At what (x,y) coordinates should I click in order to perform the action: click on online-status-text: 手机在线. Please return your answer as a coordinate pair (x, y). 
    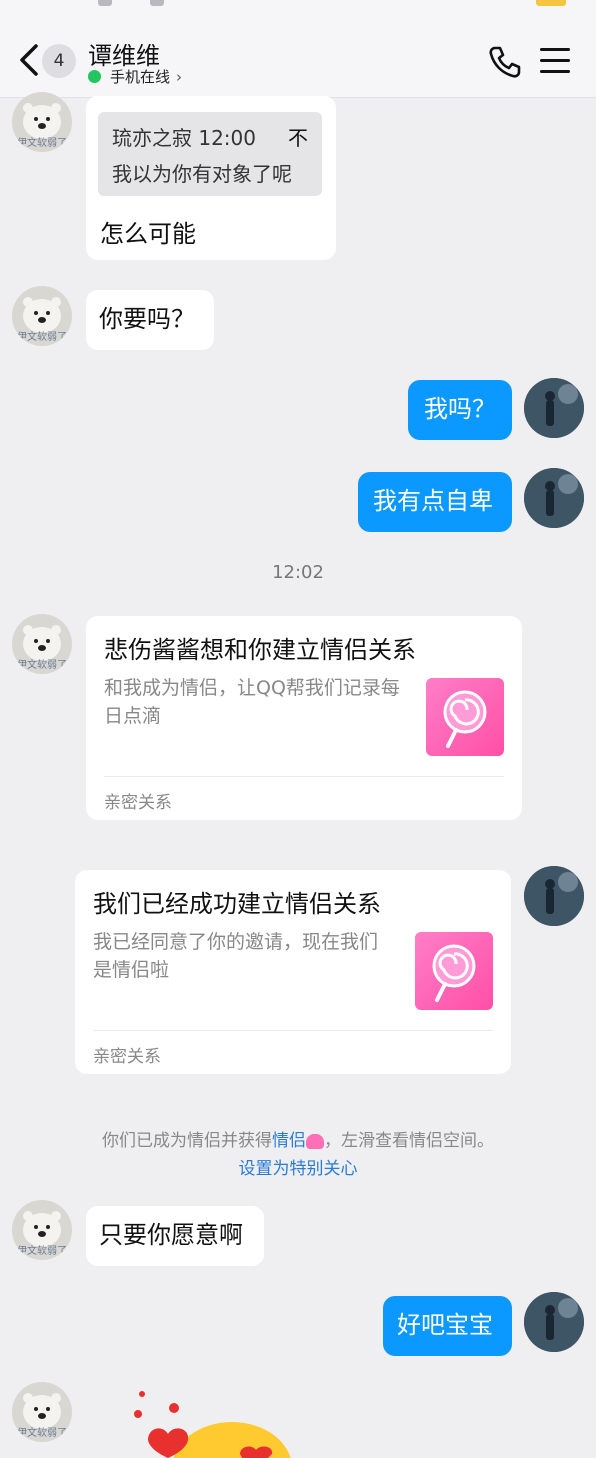
    Looking at the image, I should click on (140, 77).